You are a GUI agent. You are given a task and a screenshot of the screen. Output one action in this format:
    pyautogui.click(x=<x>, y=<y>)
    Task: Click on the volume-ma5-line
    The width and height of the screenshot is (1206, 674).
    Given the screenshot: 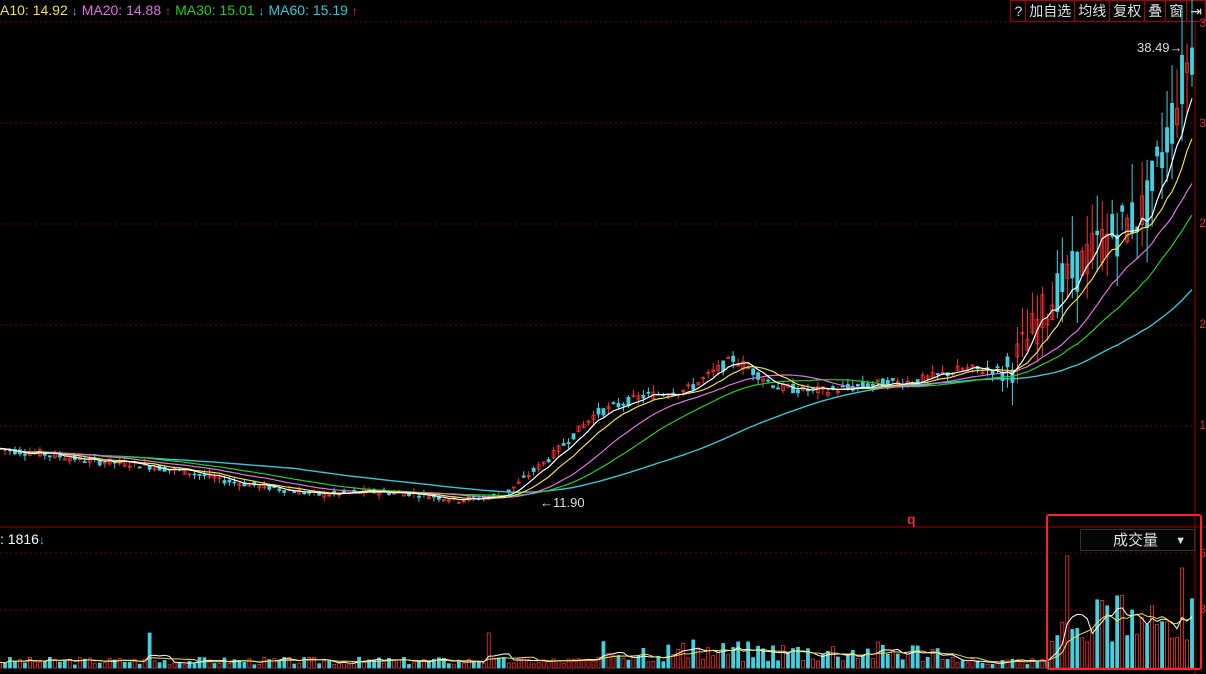 What is the action you would take?
    pyautogui.click(x=596, y=635)
    